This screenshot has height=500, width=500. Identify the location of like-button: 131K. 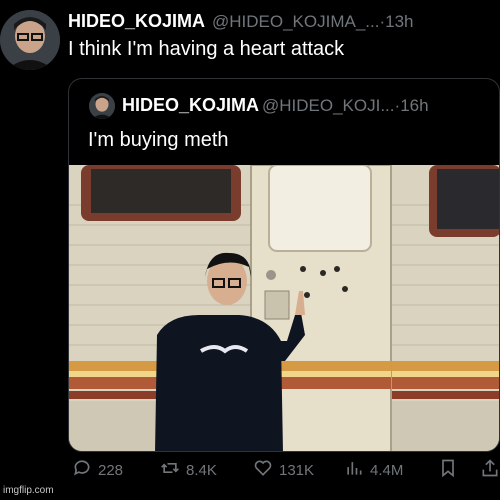
(283, 470).